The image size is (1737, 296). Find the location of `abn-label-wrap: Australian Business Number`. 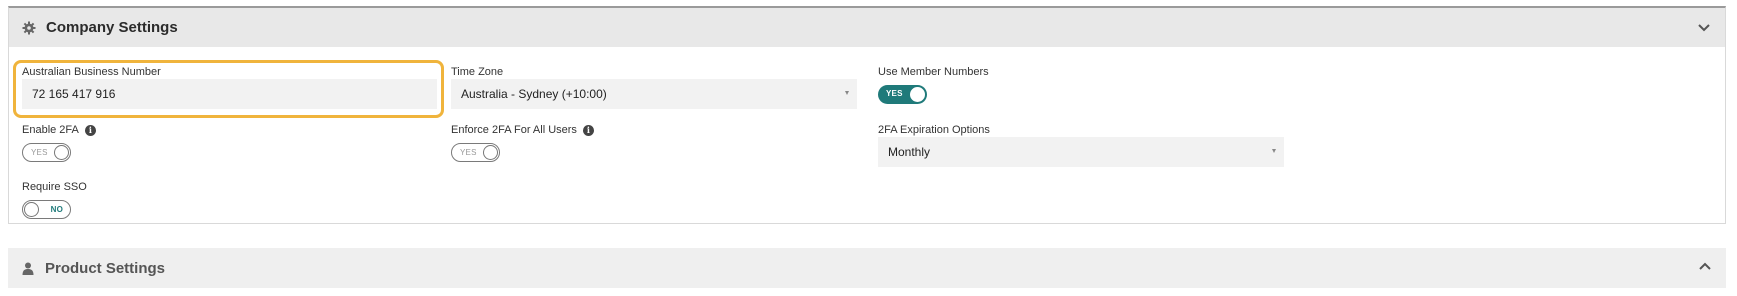

abn-label-wrap: Australian Business Number is located at coordinates (91, 72).